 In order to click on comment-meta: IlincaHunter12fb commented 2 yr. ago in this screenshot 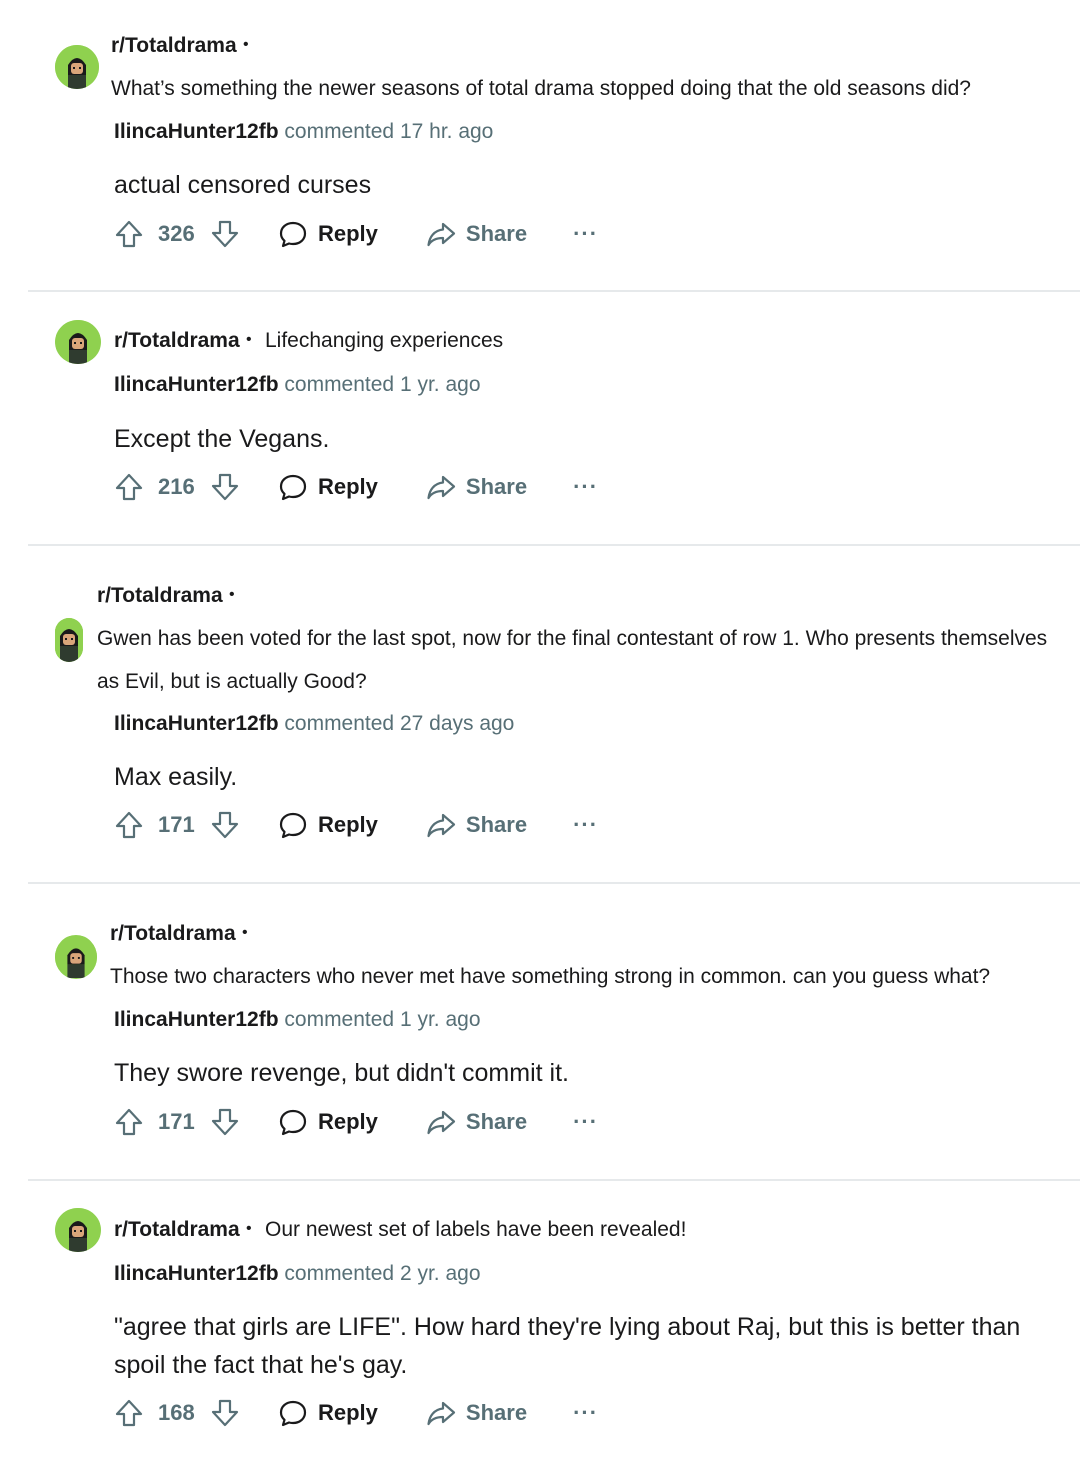, I will do `click(297, 1274)`.